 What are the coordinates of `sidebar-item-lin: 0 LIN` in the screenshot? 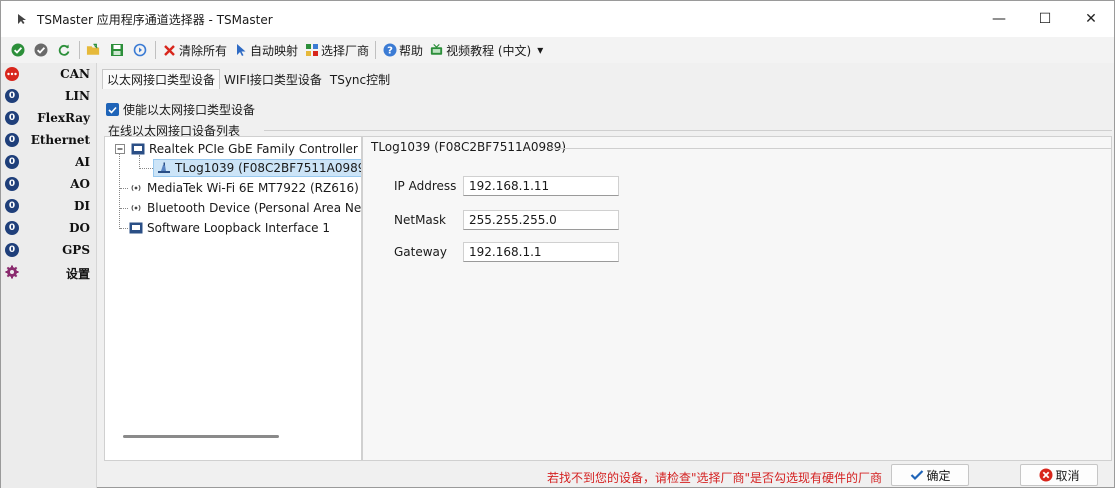 It's located at (48, 96).